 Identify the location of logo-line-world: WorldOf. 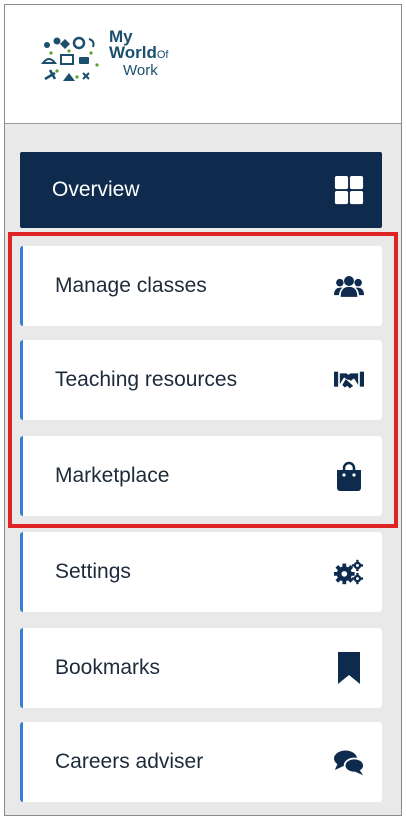
(139, 53).